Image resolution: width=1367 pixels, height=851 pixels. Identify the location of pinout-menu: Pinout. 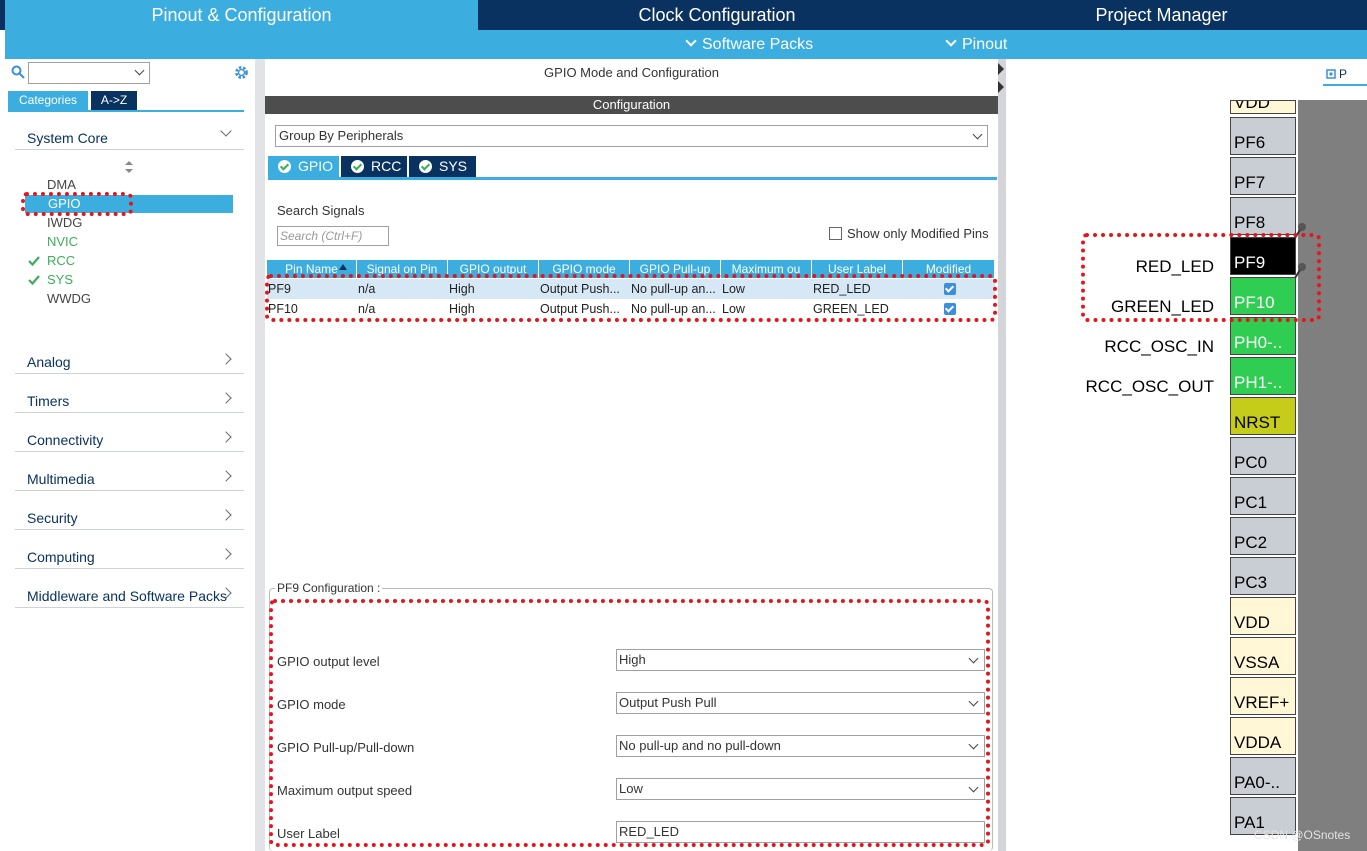
(976, 44).